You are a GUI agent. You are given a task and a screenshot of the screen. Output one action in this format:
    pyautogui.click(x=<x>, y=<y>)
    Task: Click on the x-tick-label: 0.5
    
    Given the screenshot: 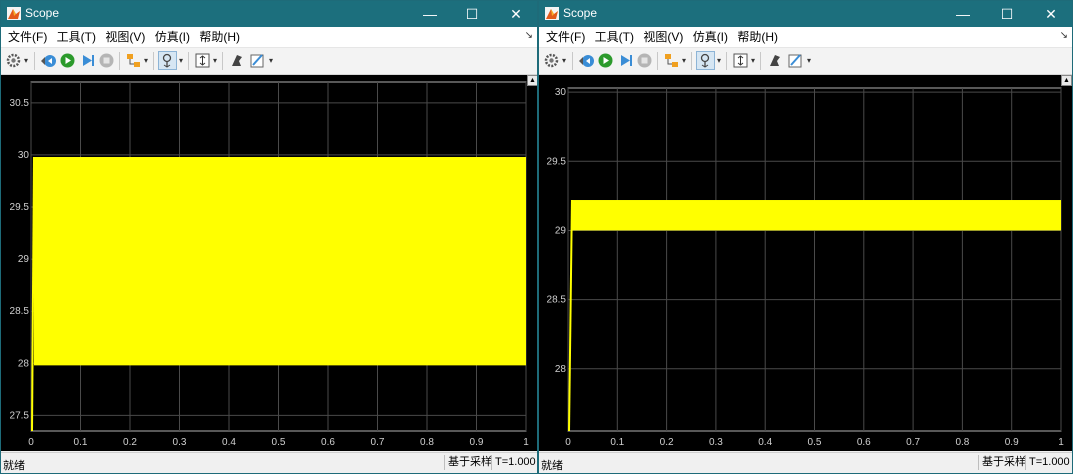 What is the action you would take?
    pyautogui.click(x=279, y=442)
    